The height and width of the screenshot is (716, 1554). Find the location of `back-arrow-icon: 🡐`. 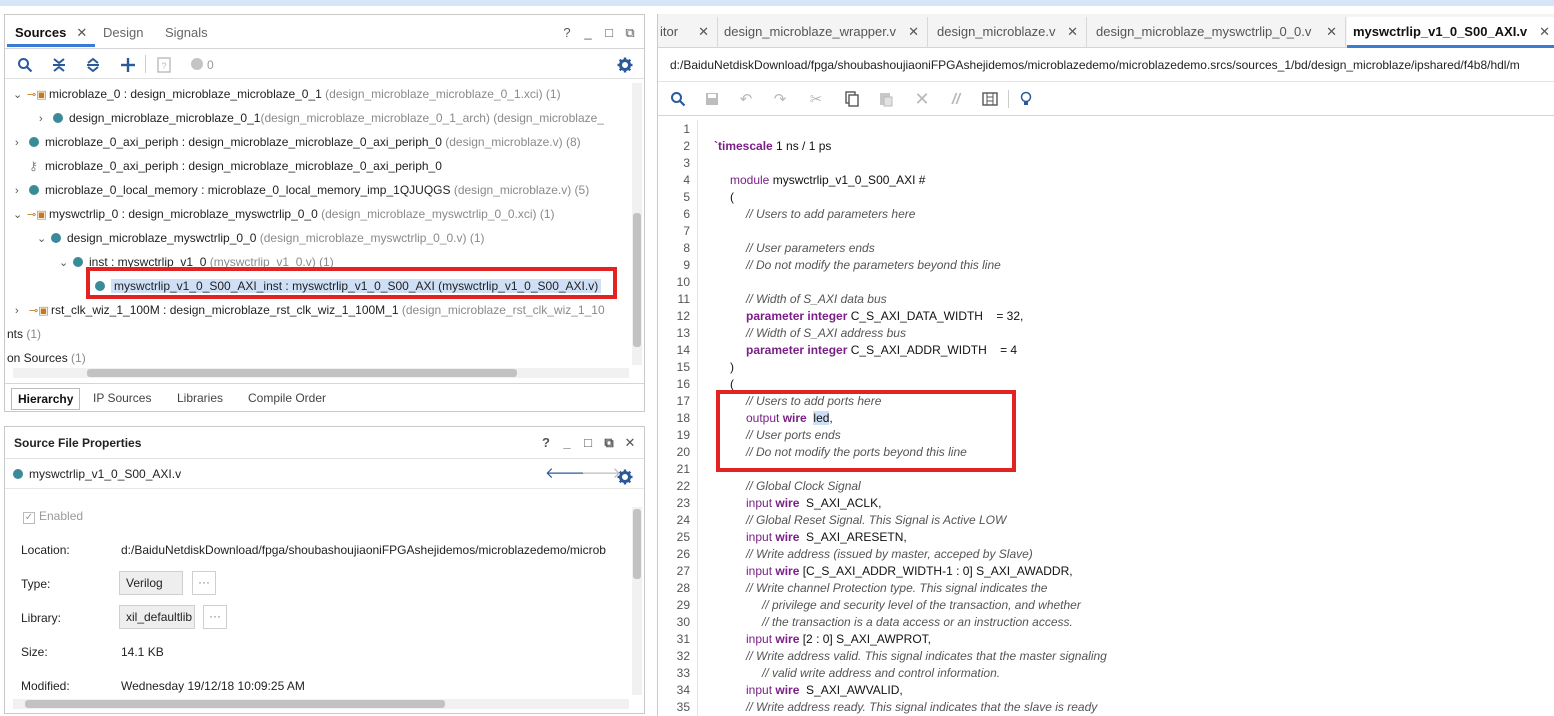

back-arrow-icon: 🡐 is located at coordinates (565, 474).